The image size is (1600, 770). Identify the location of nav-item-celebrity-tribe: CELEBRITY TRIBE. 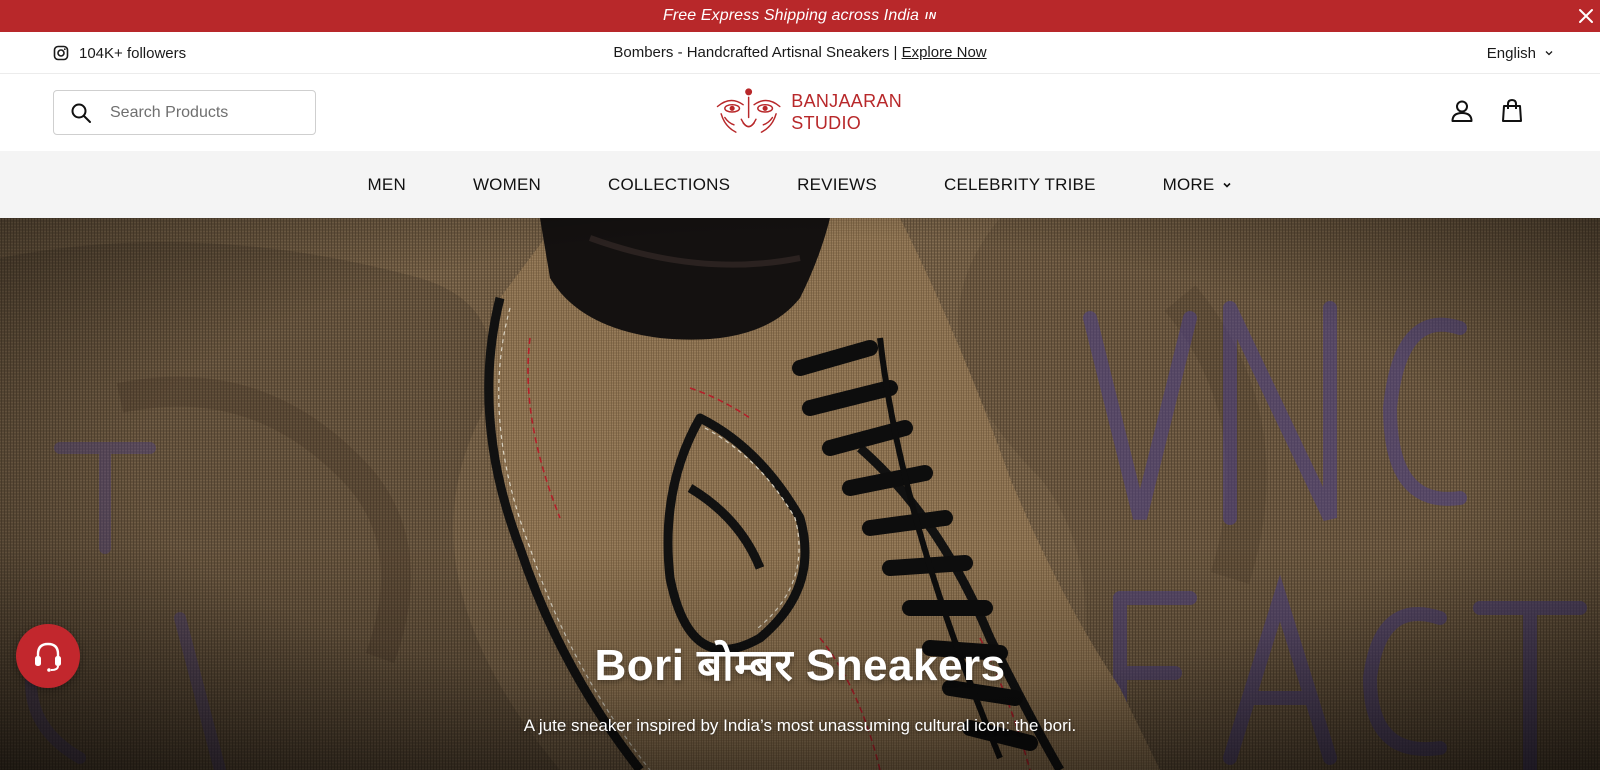
(1020, 185).